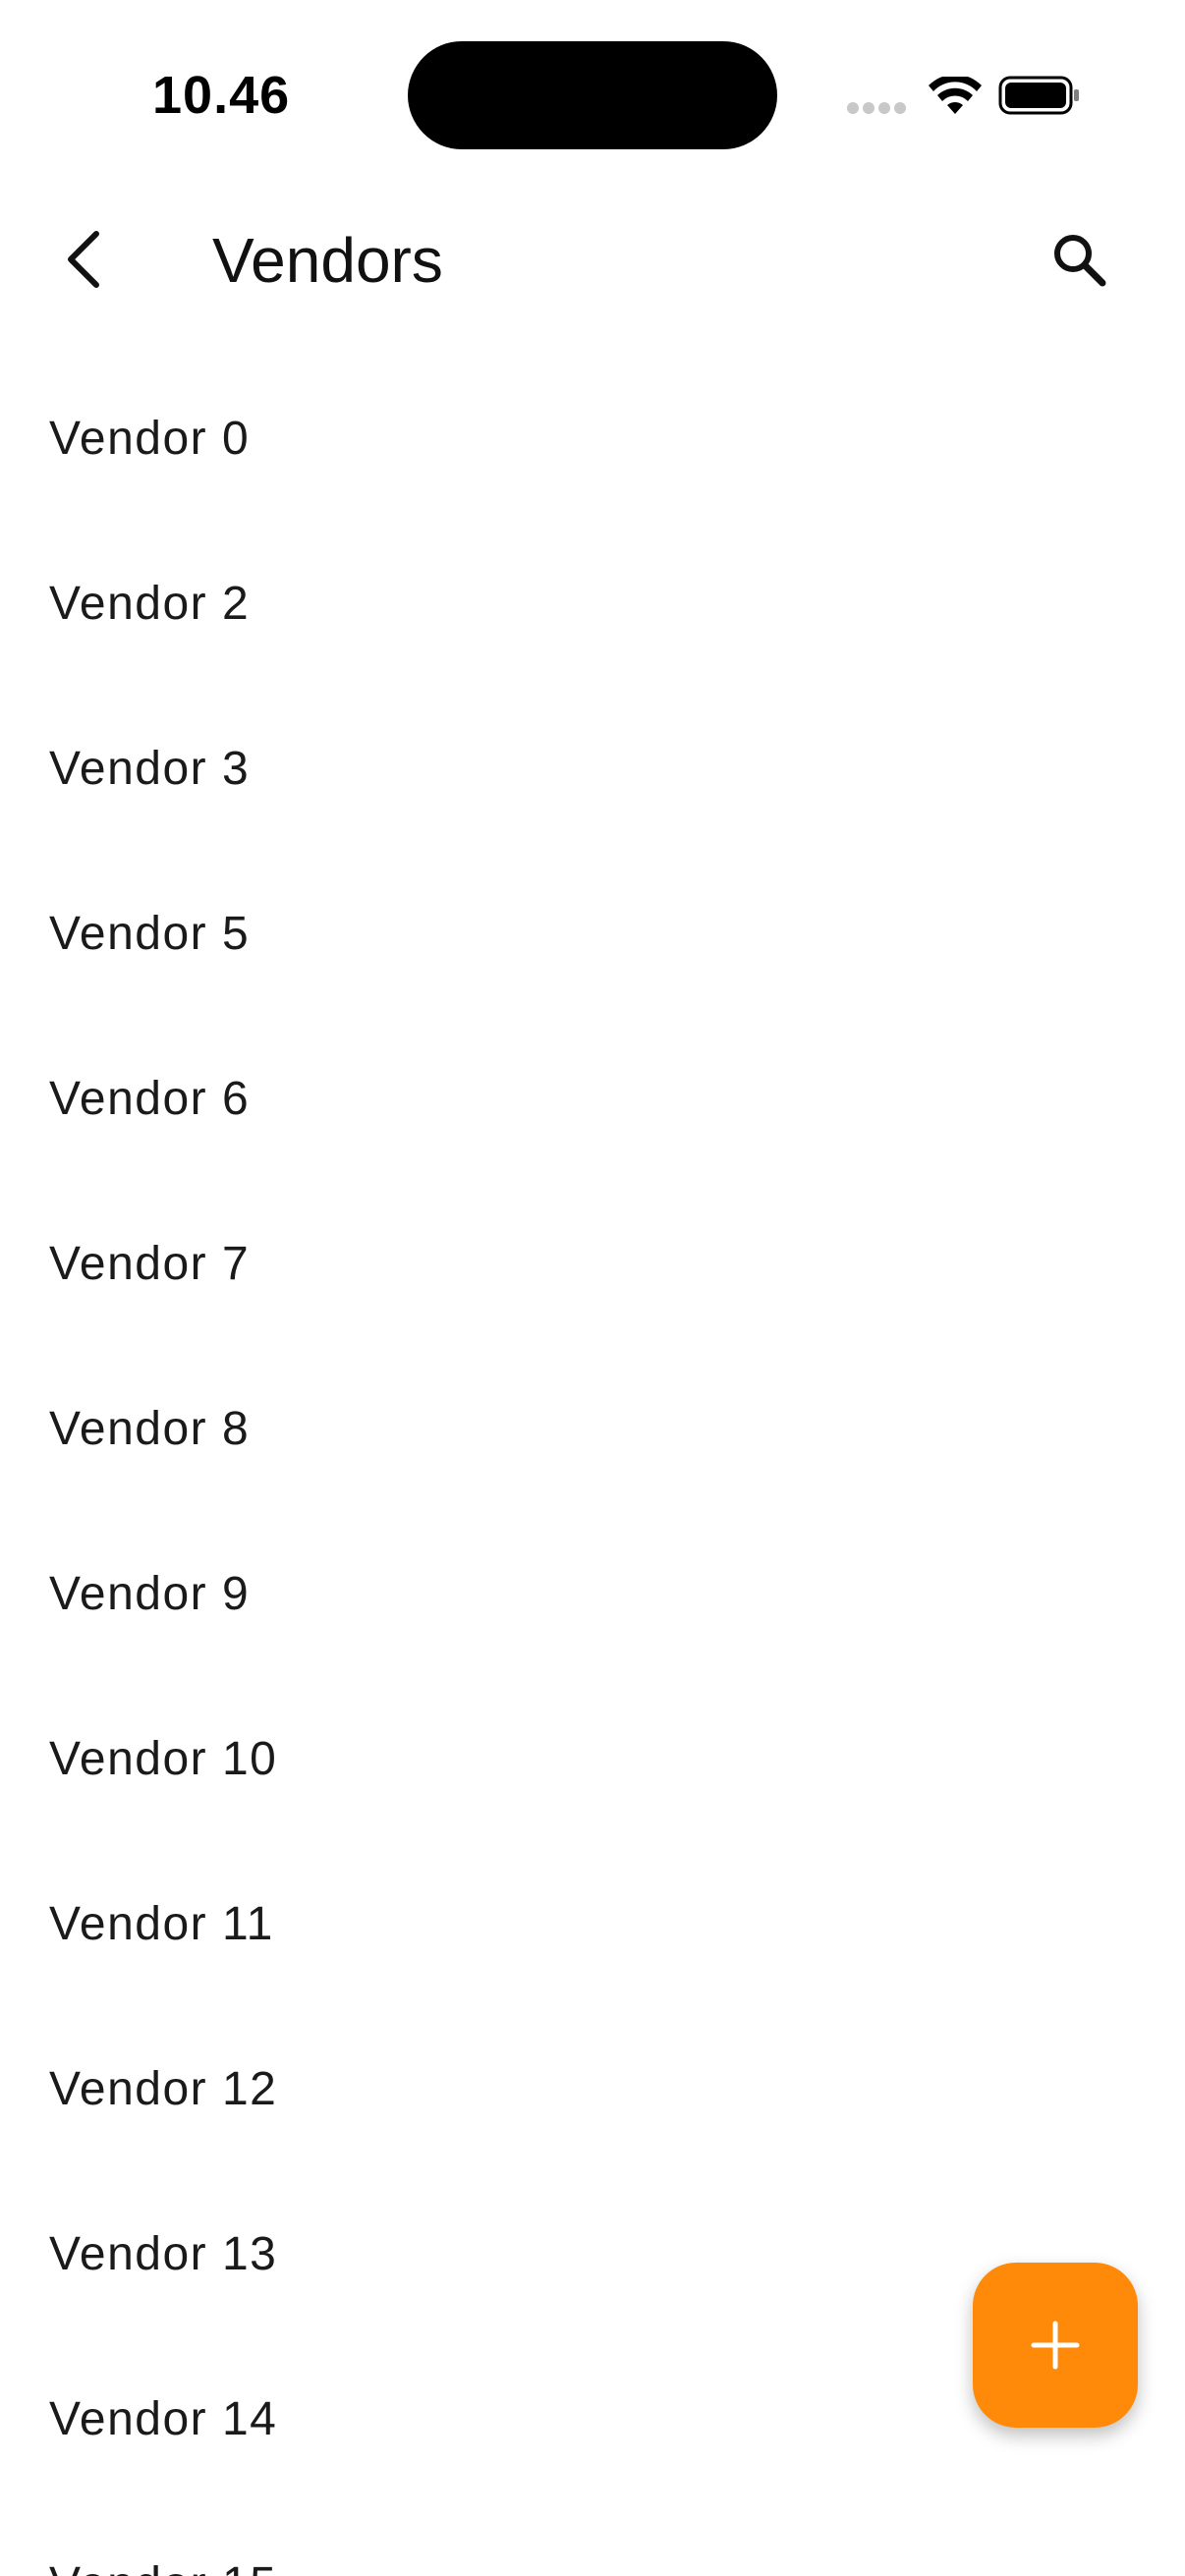  Describe the element at coordinates (164, 1758) in the screenshot. I see `vendor-name: Vendor 10` at that location.